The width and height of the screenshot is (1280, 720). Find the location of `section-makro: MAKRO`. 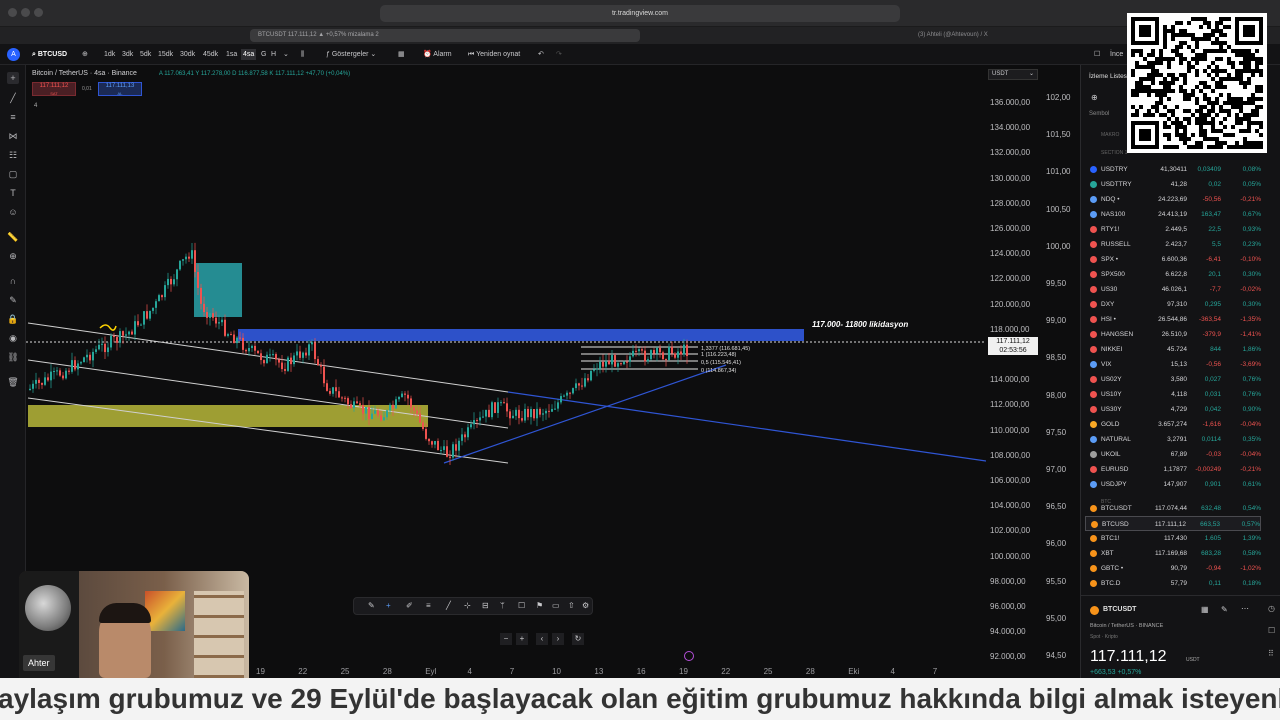

section-makro: MAKRO is located at coordinates (1110, 135).